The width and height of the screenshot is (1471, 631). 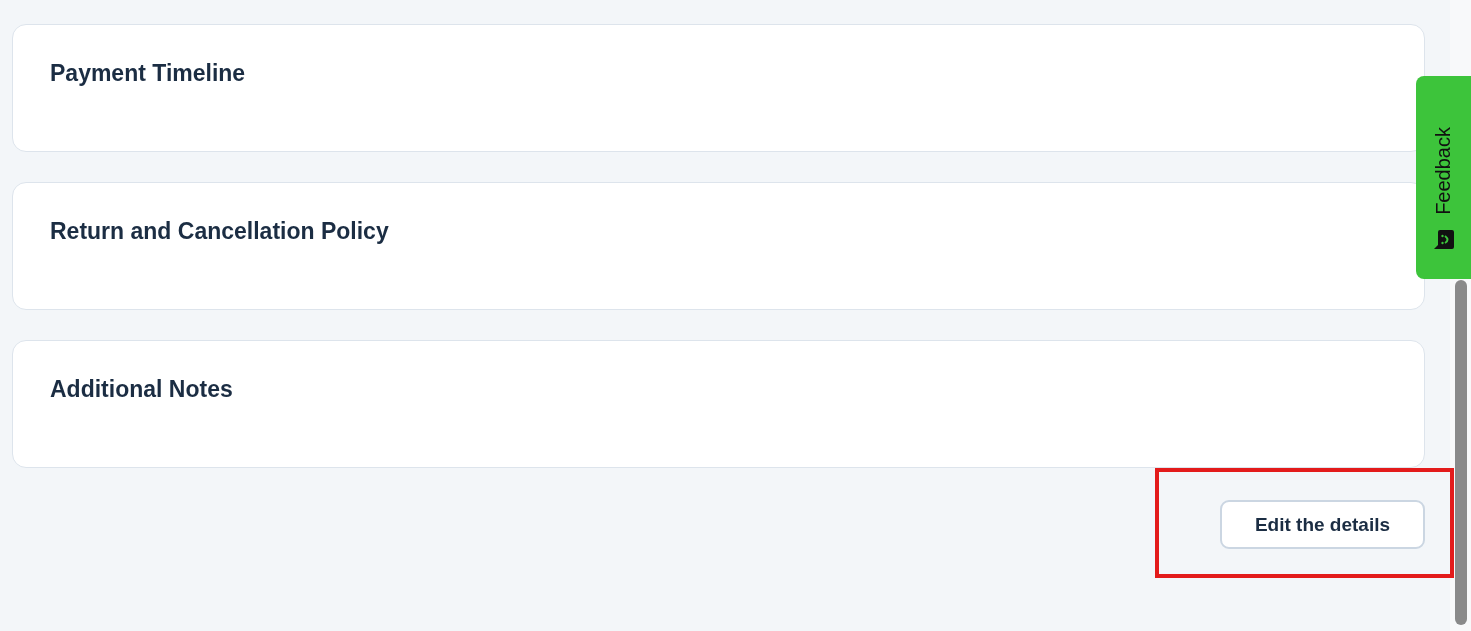 I want to click on section-title: Payment Timeline, so click(x=148, y=73).